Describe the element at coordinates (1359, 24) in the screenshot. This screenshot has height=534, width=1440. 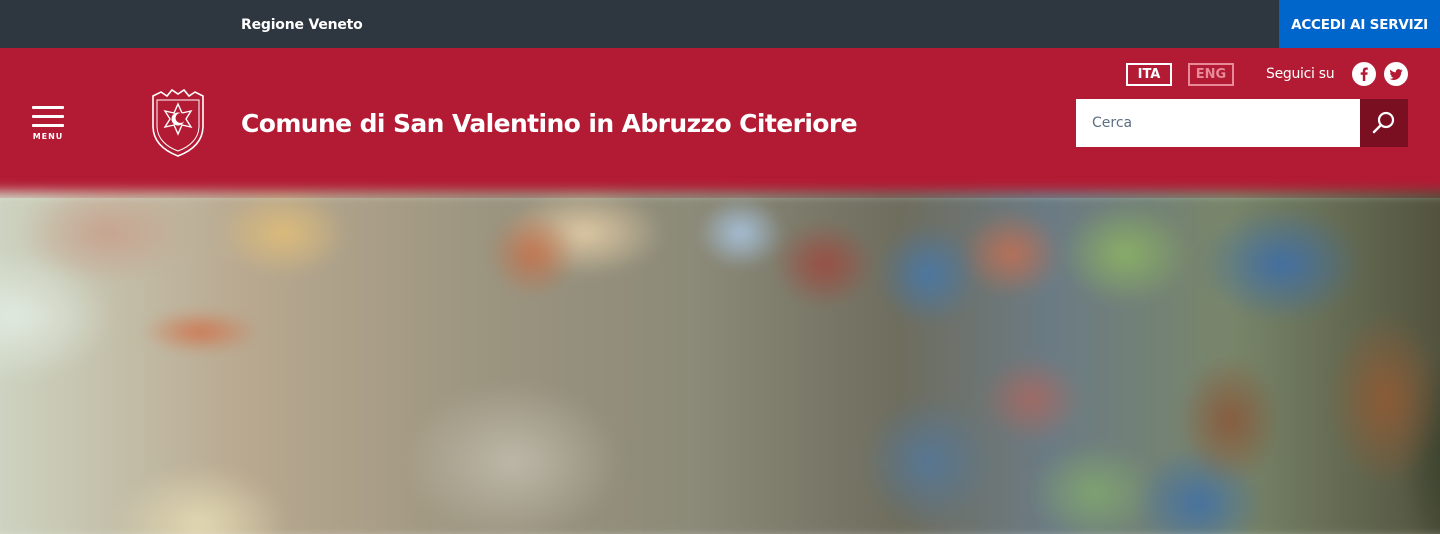
I see `services-login-button: ACCEDI AI SERVIZI` at that location.